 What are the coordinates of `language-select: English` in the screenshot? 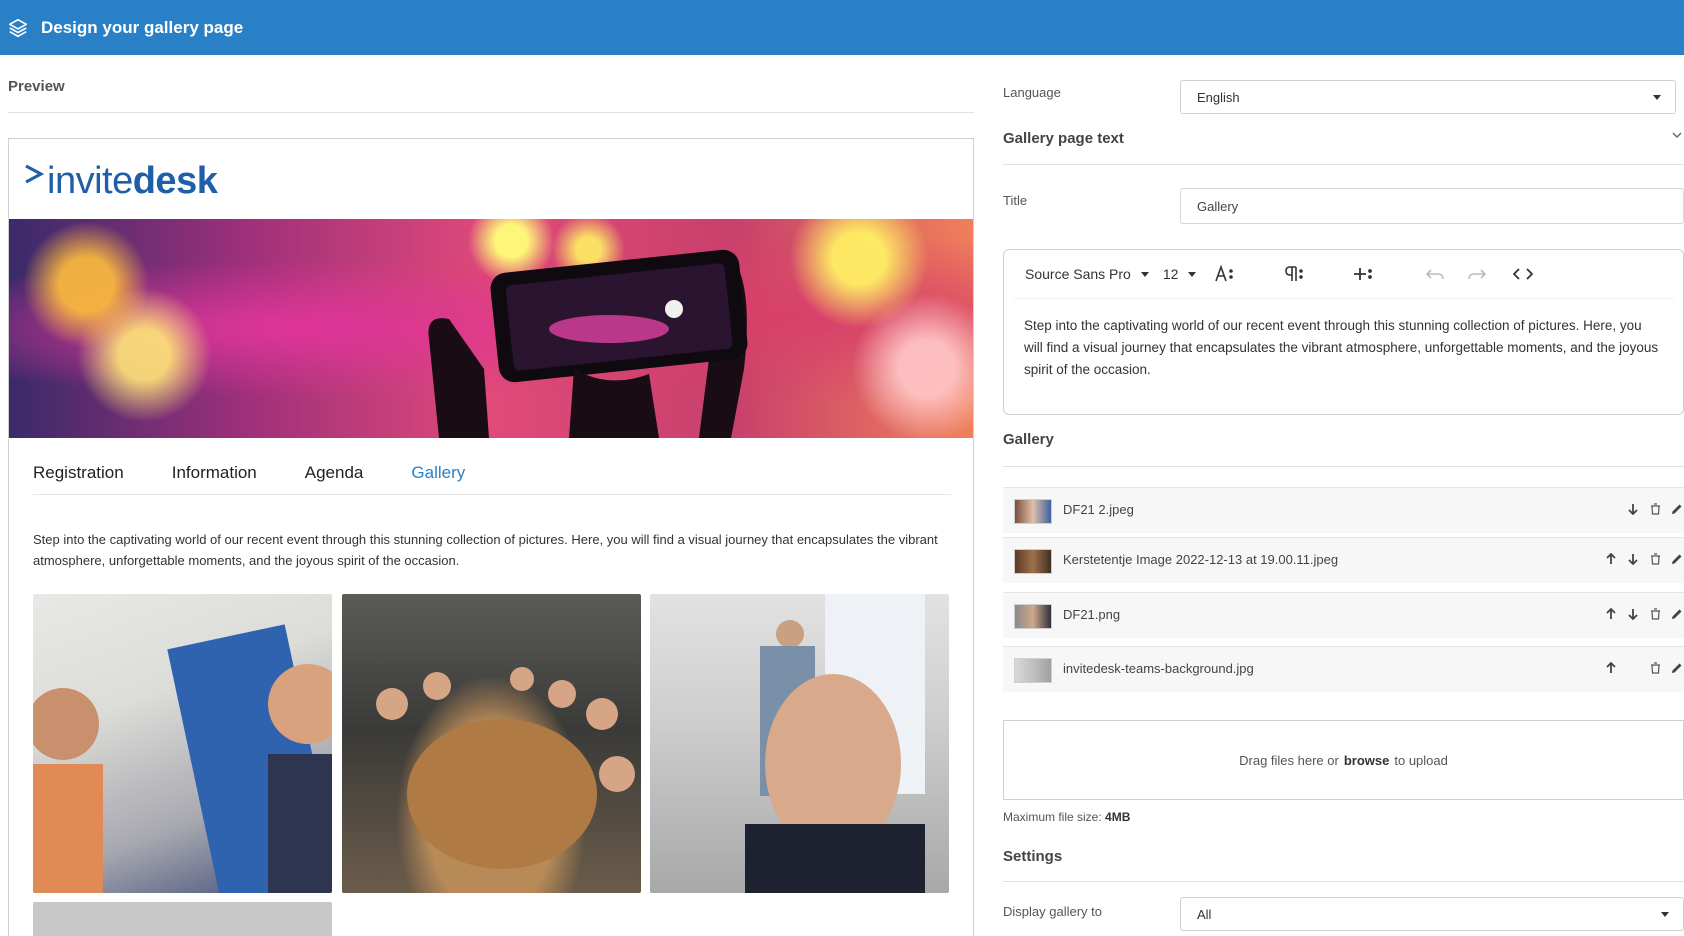 It's located at (1428, 97).